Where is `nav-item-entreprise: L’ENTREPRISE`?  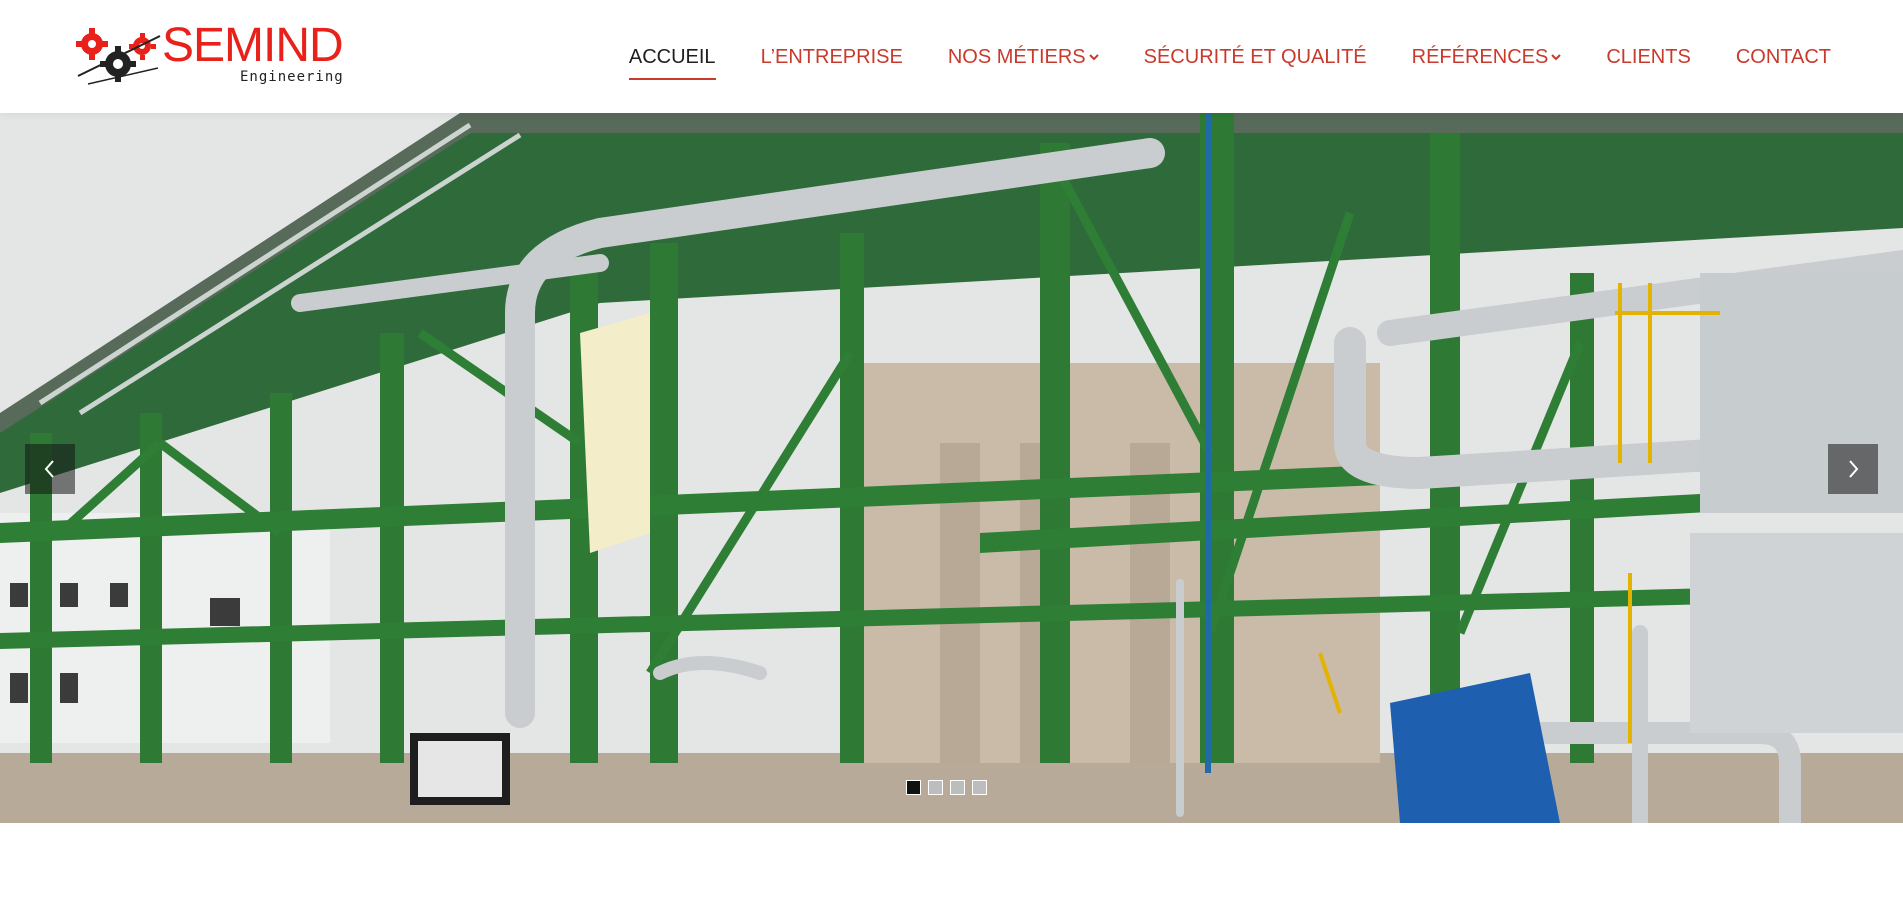
nav-item-entreprise: L’ENTREPRISE is located at coordinates (832, 57).